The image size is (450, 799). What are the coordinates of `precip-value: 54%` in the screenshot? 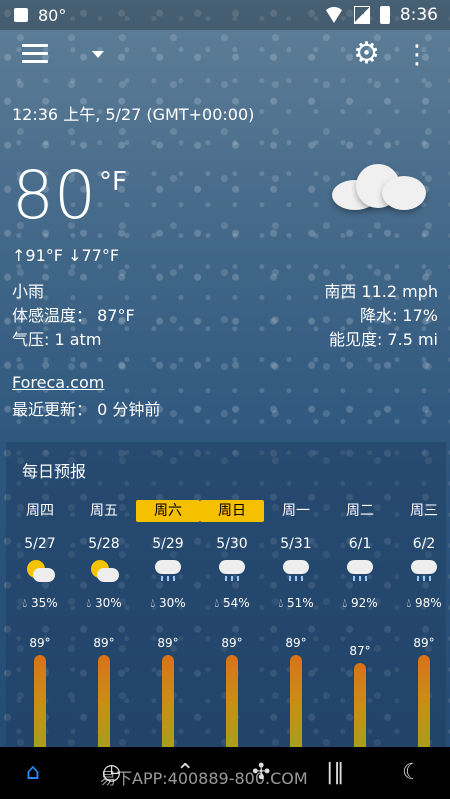 It's located at (236, 603).